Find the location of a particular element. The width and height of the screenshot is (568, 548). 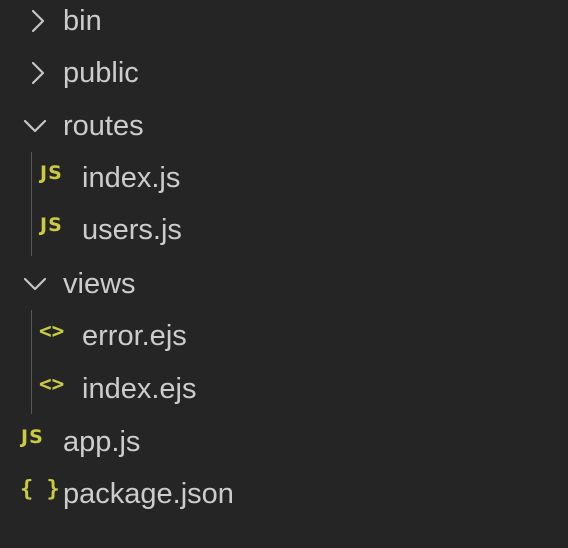

tree-item-views: views is located at coordinates (284, 284).